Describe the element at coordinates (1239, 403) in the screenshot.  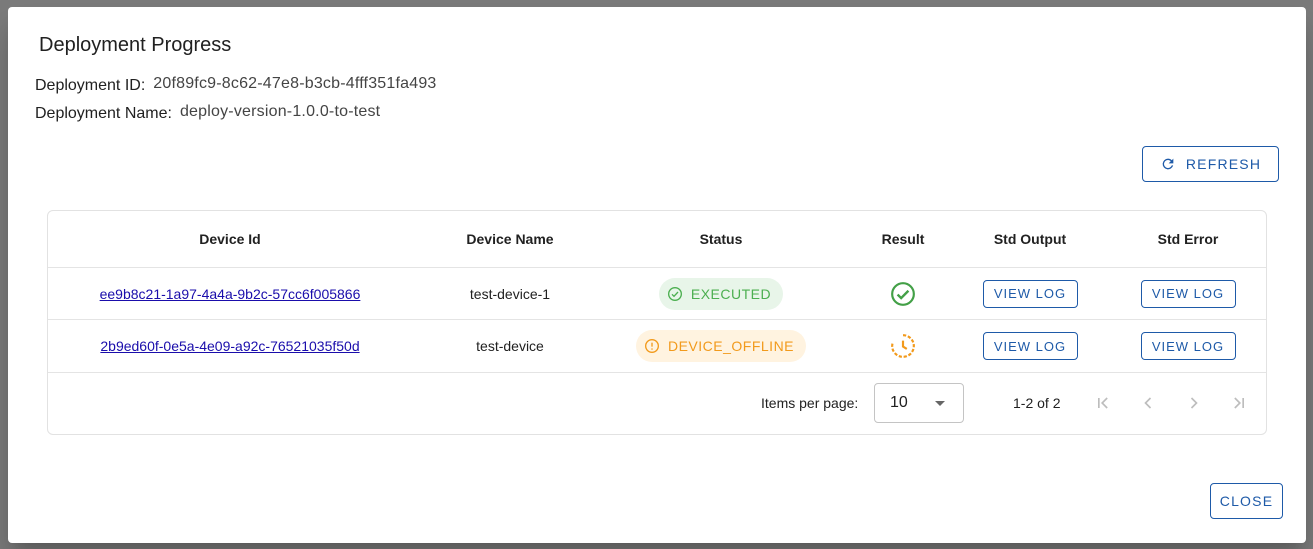
I see `last-page-icon` at that location.